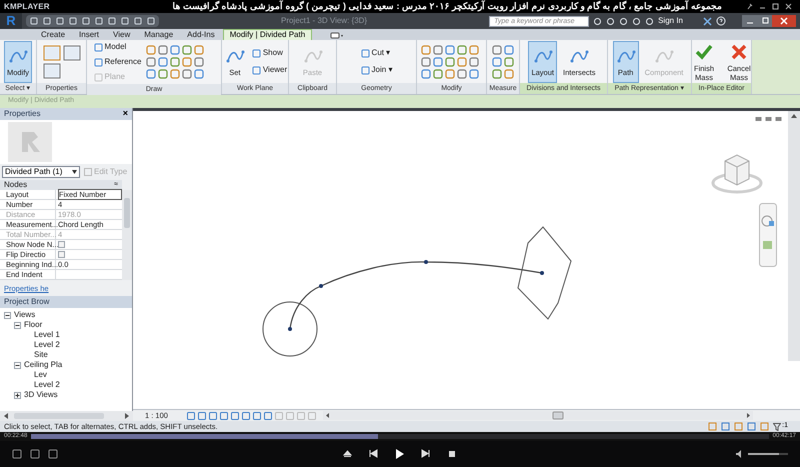 The image size is (800, 467). What do you see at coordinates (47, 335) in the screenshot?
I see `tree-item: Level 1` at bounding box center [47, 335].